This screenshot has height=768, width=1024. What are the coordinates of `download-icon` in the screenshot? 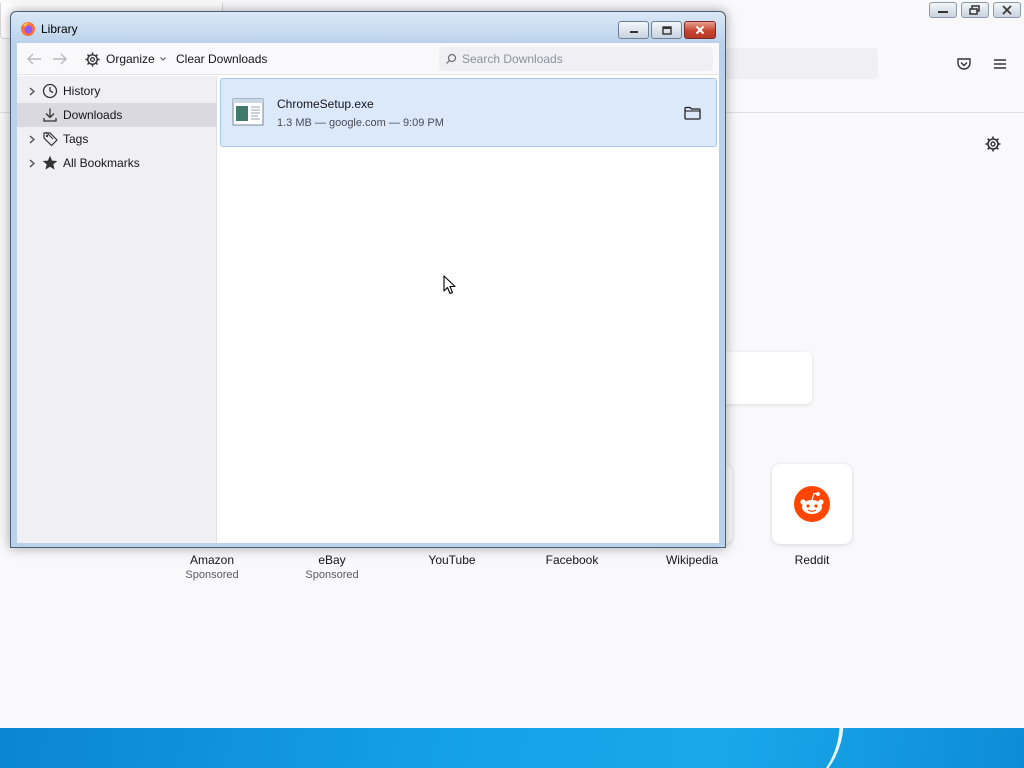 It's located at (50, 115).